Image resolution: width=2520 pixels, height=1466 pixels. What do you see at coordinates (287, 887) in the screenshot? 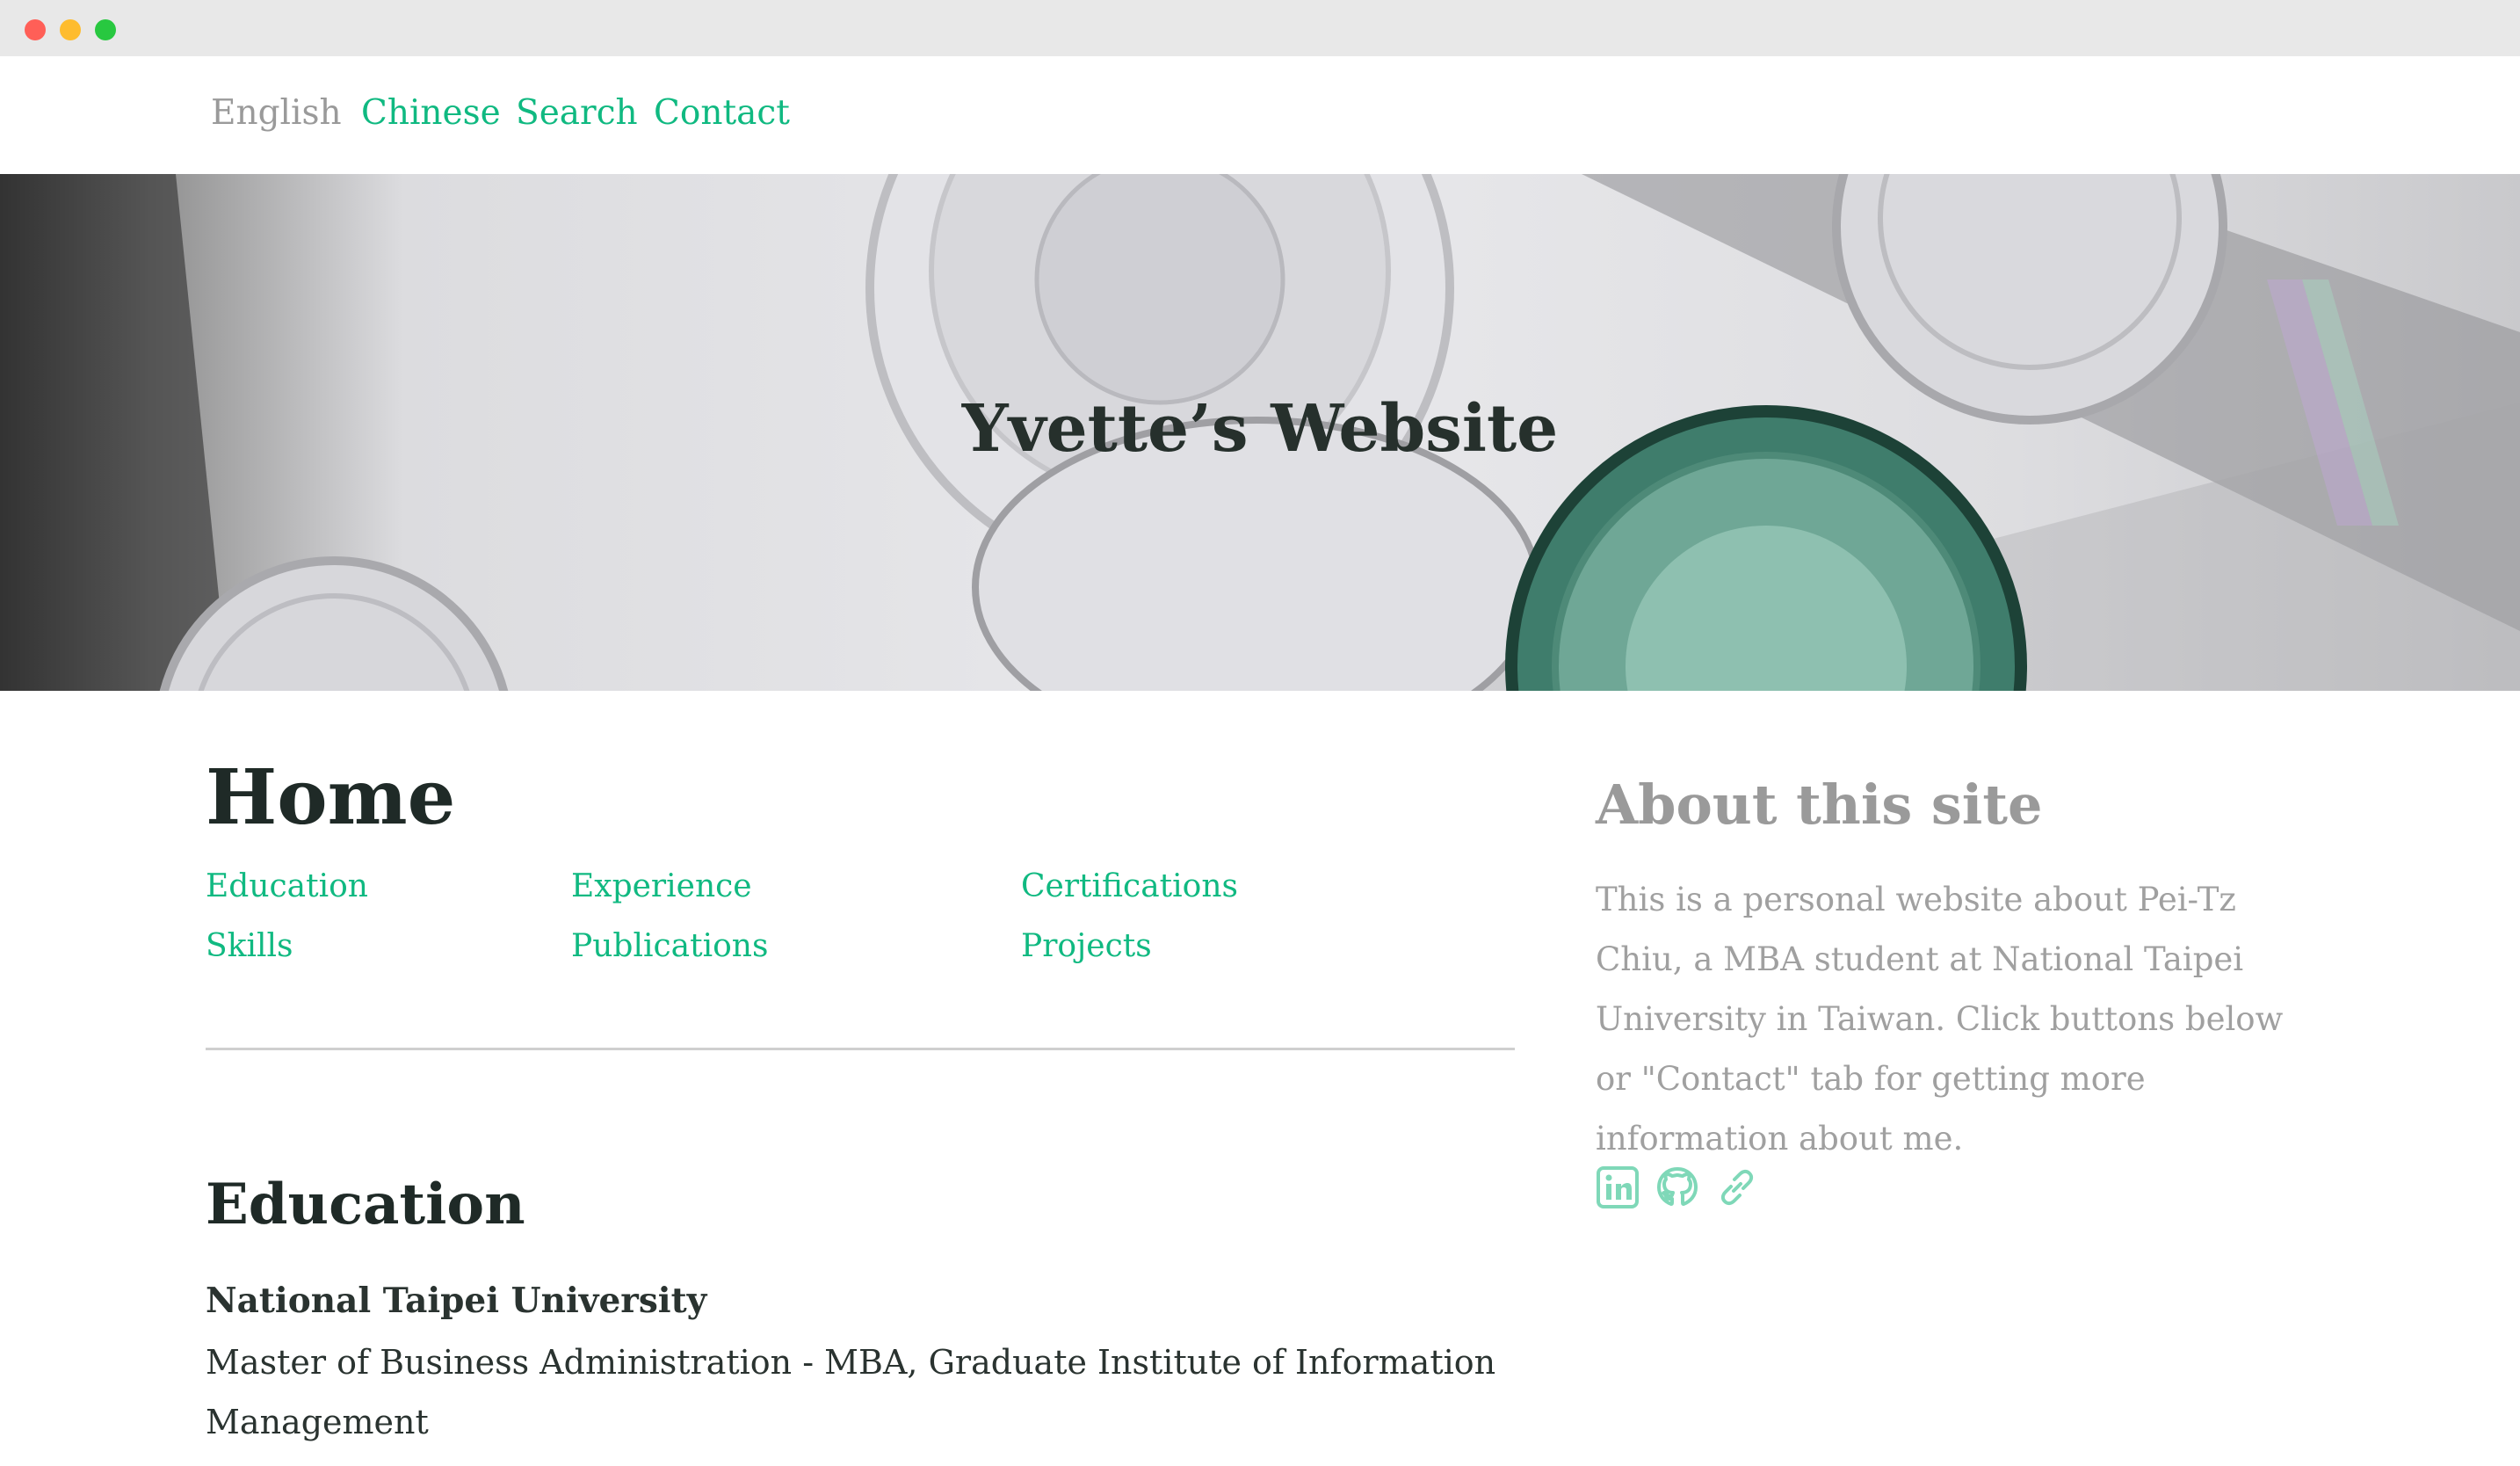
I see `toc-link-education: Education` at bounding box center [287, 887].